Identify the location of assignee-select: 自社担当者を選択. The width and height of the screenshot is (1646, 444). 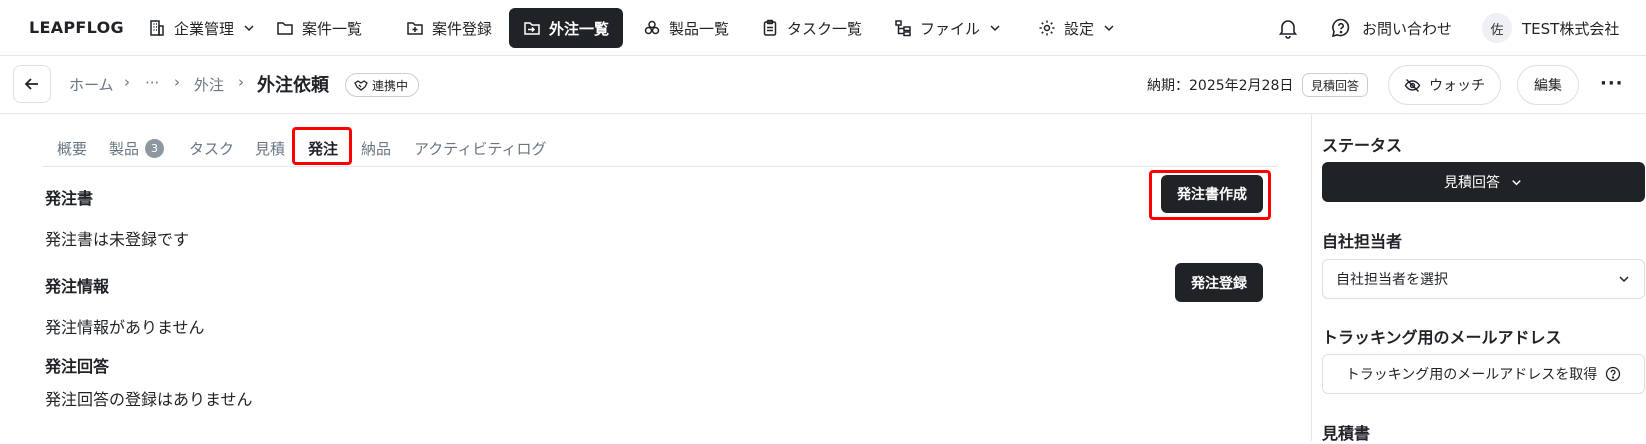
(1483, 279).